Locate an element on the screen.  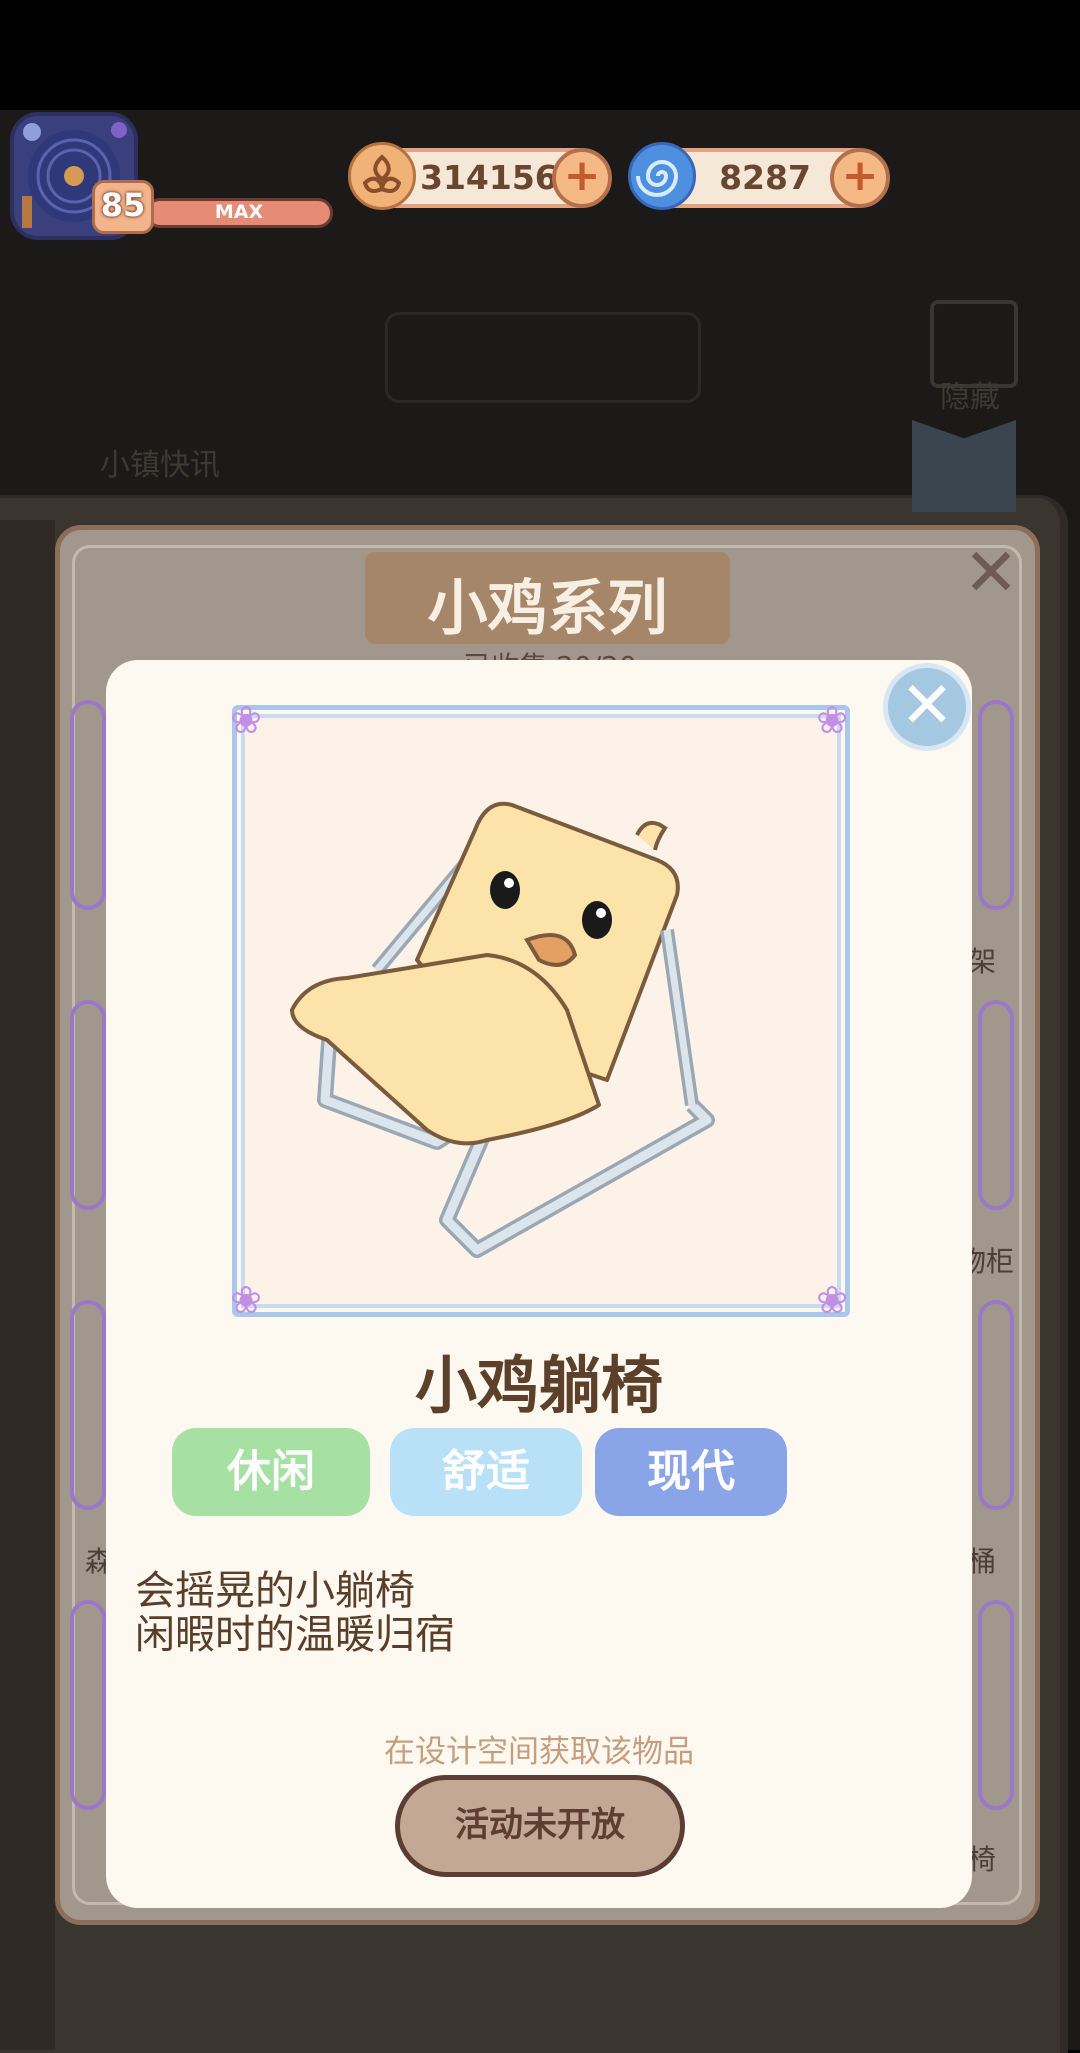
album-close-button: ✕ is located at coordinates (991, 573).